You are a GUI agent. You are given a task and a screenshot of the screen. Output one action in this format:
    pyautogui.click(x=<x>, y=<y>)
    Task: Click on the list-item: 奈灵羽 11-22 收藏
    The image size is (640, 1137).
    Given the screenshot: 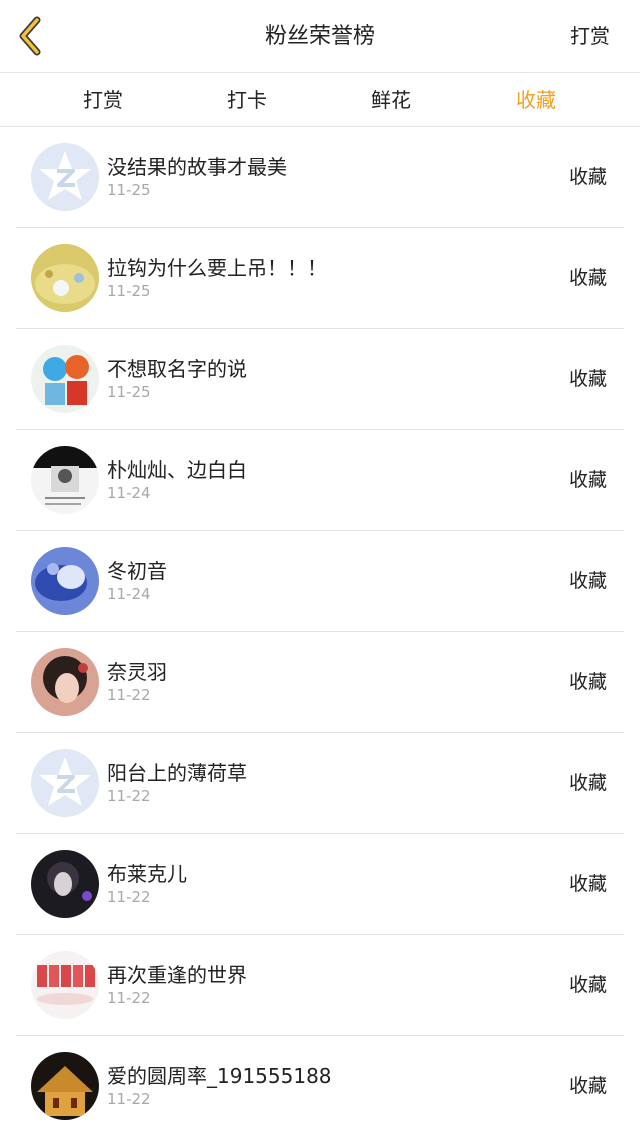 What is the action you would take?
    pyautogui.click(x=320, y=682)
    